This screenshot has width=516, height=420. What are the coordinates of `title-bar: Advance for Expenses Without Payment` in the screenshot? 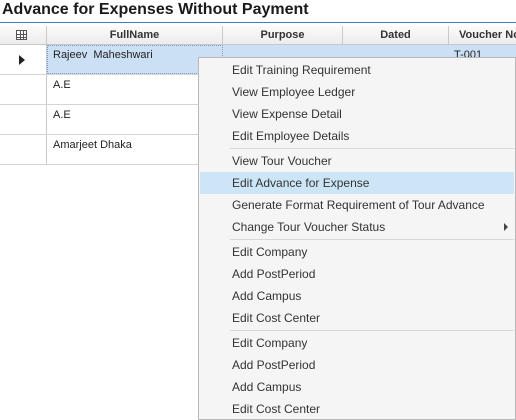 It's located at (258, 11).